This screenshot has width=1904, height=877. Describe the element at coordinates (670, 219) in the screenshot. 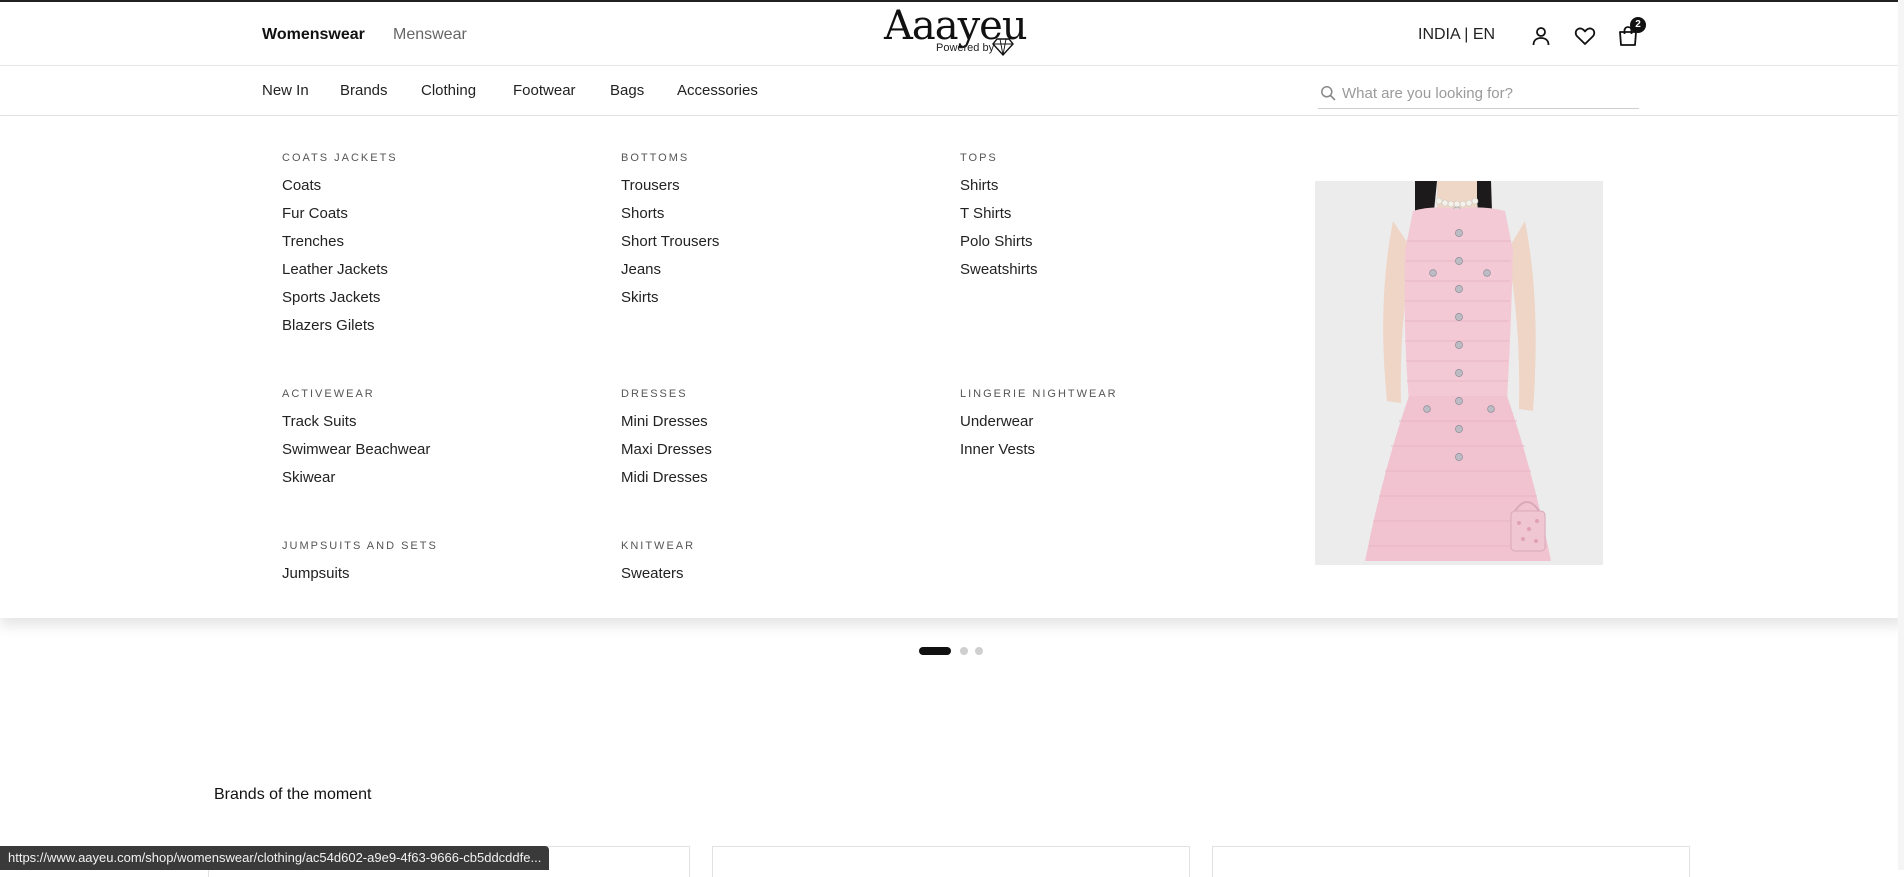

I see `menu-item-shorts: Shorts` at that location.